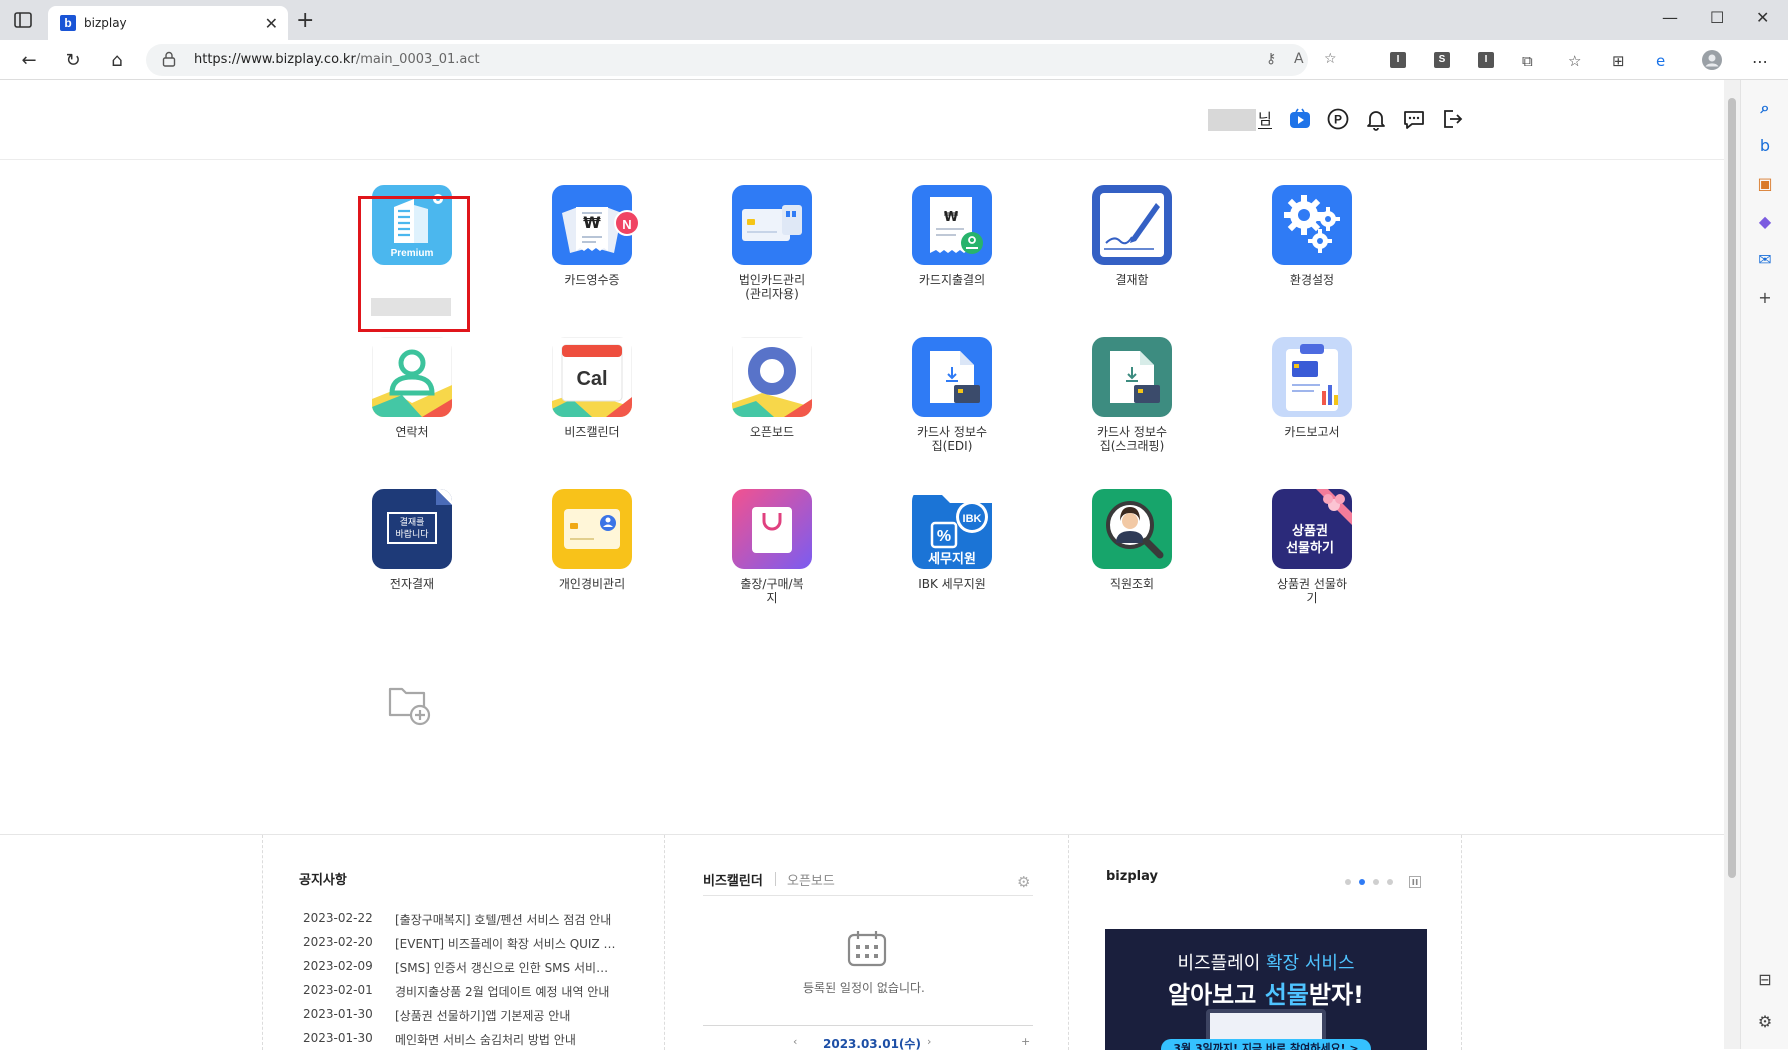 The image size is (1788, 1052). Describe the element at coordinates (169, 59) in the screenshot. I see `lock-icon` at that location.